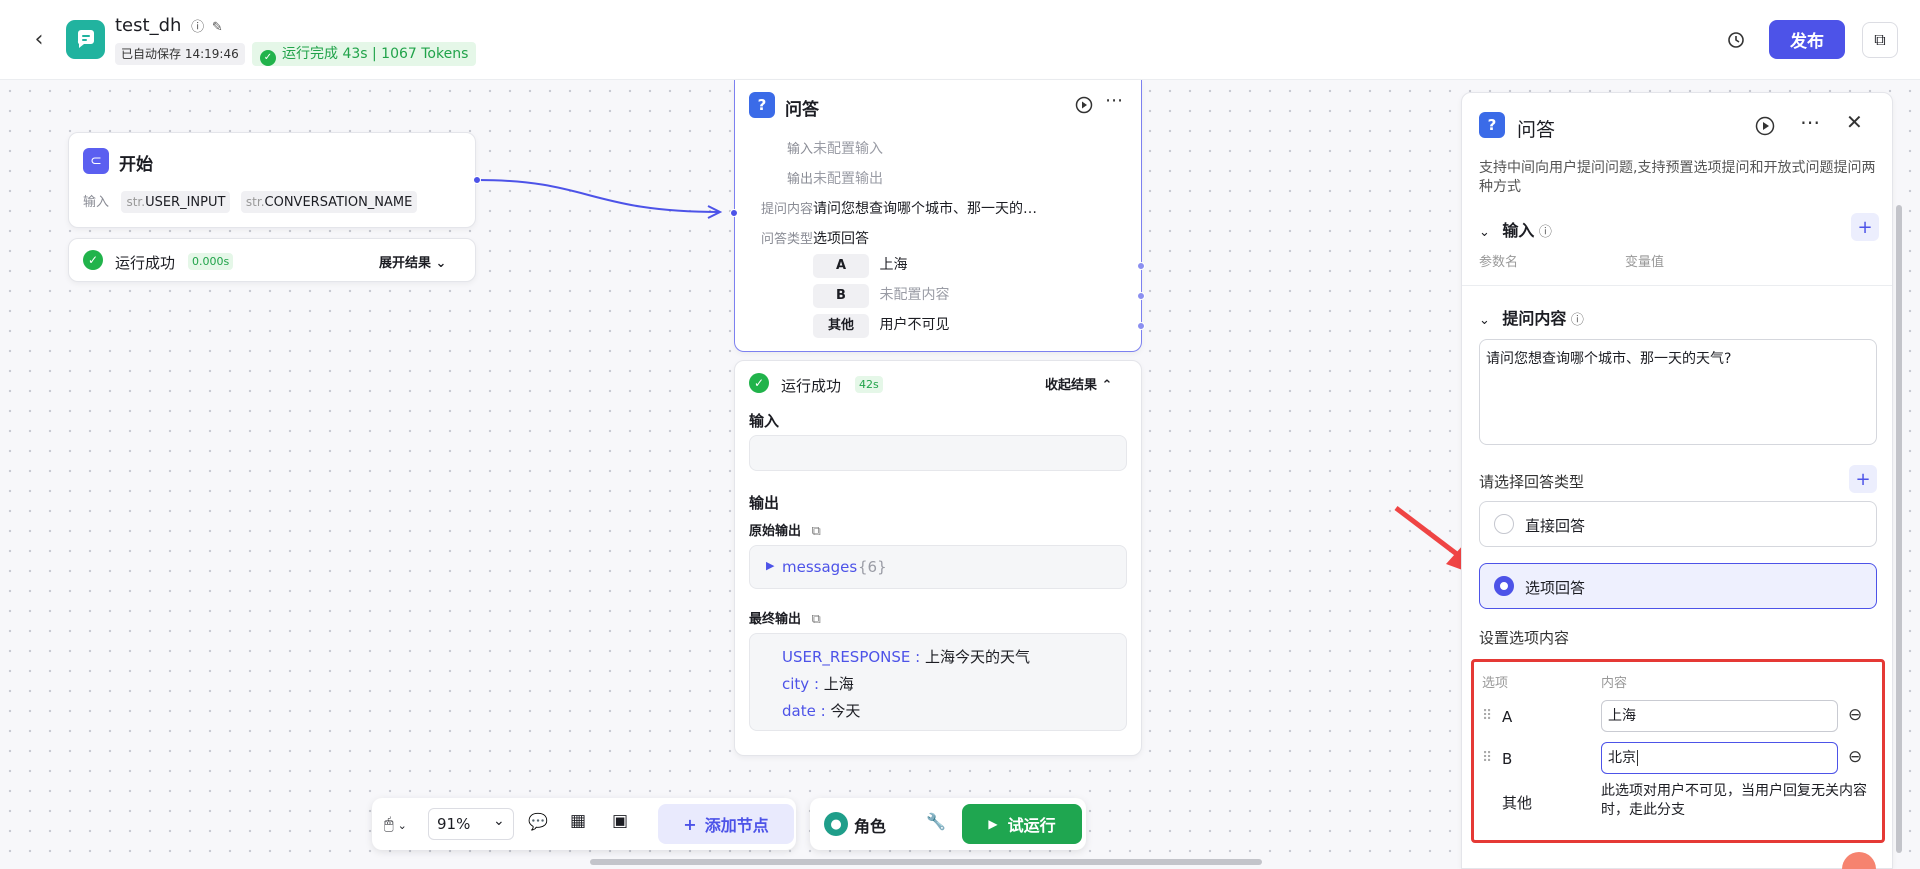 Image resolution: width=1920 pixels, height=869 pixels. I want to click on final-key: USER_RESPONSE, so click(846, 657).